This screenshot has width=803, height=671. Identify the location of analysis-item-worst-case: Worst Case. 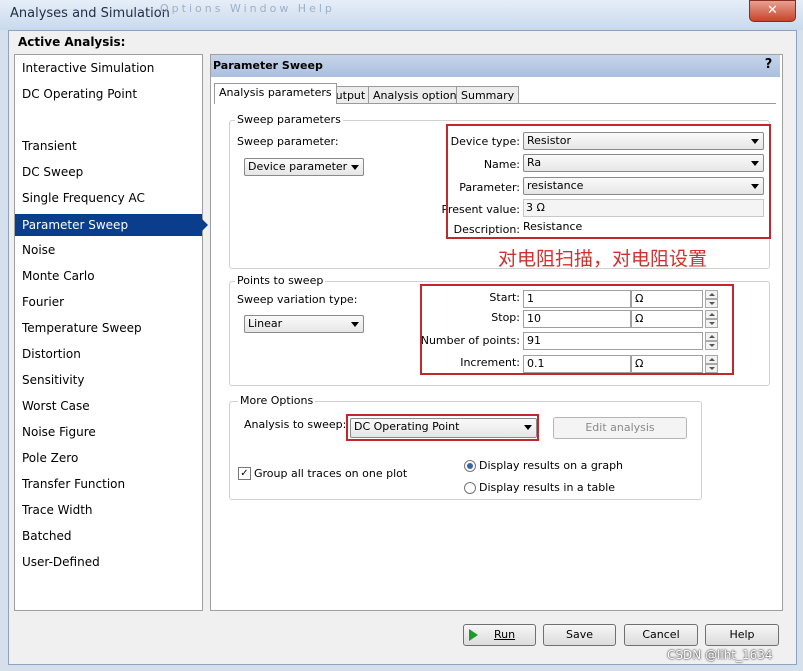
(108, 406).